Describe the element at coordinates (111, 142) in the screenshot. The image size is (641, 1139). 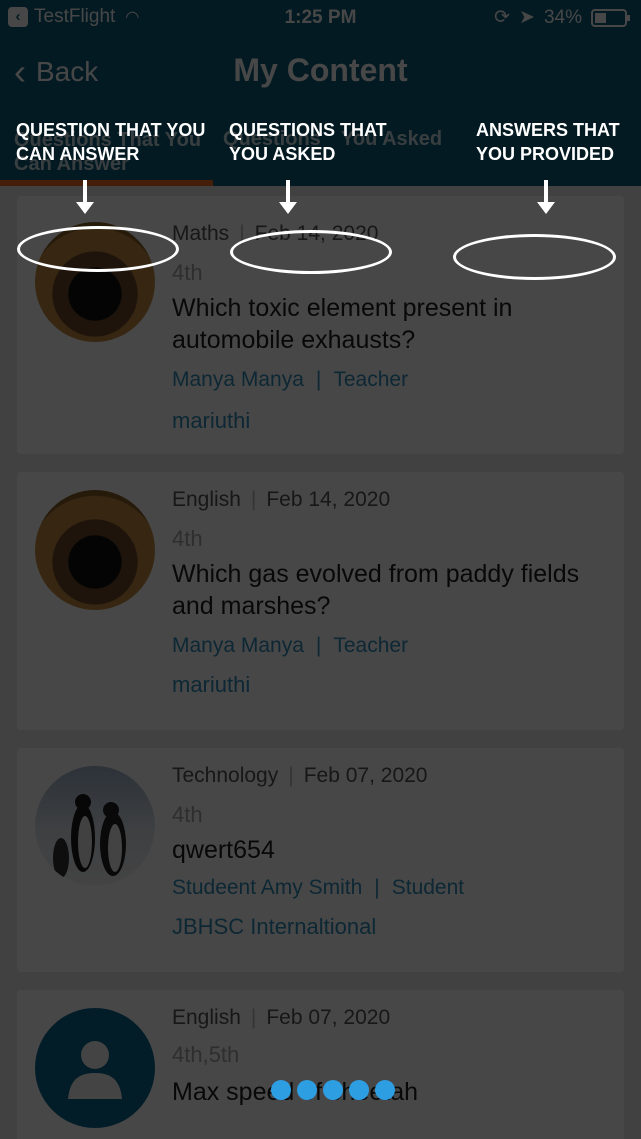
I see `tip-question-you-can-answer: QUESTION THAT YOU CAN ANSWER` at that location.